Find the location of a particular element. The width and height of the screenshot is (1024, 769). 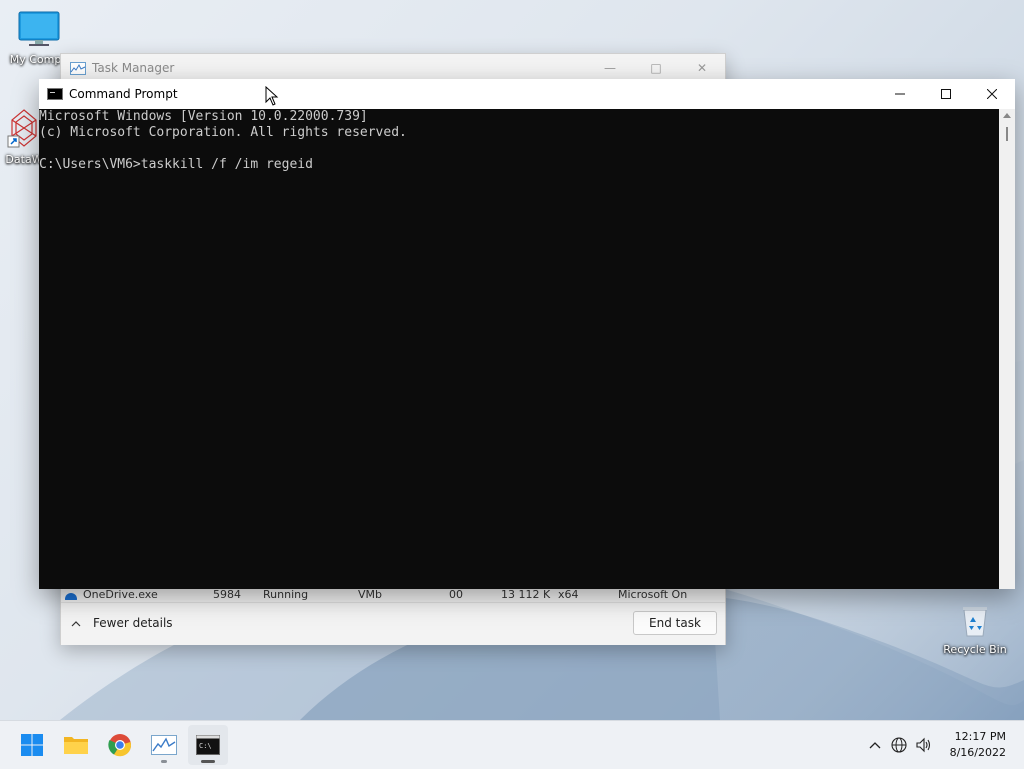

recycle-bin-icon is located at coordinates (975, 622).